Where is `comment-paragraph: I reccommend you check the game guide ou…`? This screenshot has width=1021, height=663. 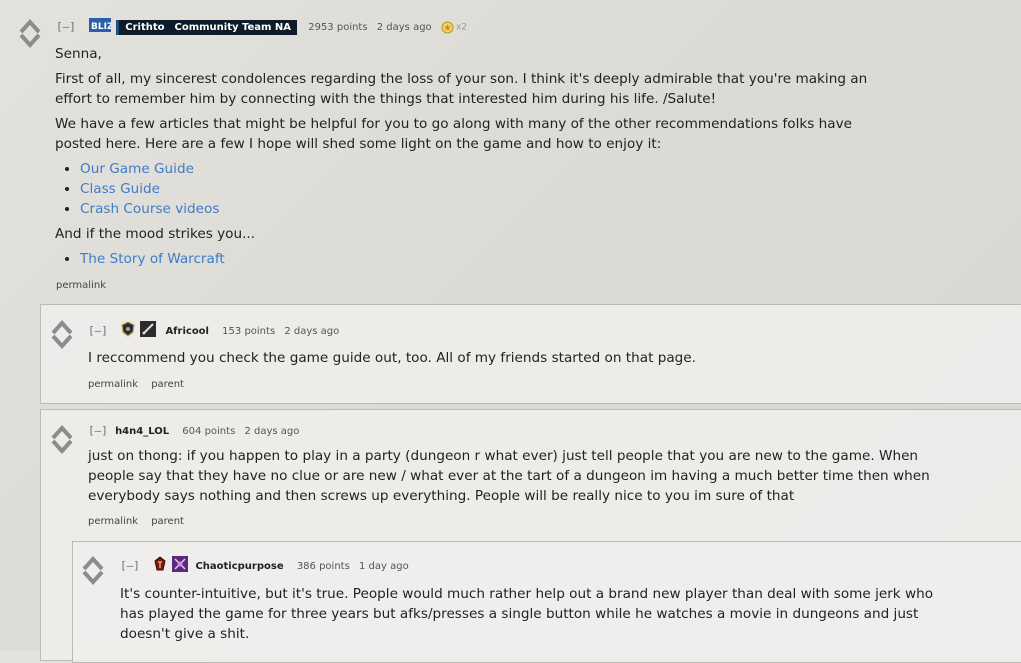 comment-paragraph: I reccommend you check the game guide ou… is located at coordinates (392, 358).